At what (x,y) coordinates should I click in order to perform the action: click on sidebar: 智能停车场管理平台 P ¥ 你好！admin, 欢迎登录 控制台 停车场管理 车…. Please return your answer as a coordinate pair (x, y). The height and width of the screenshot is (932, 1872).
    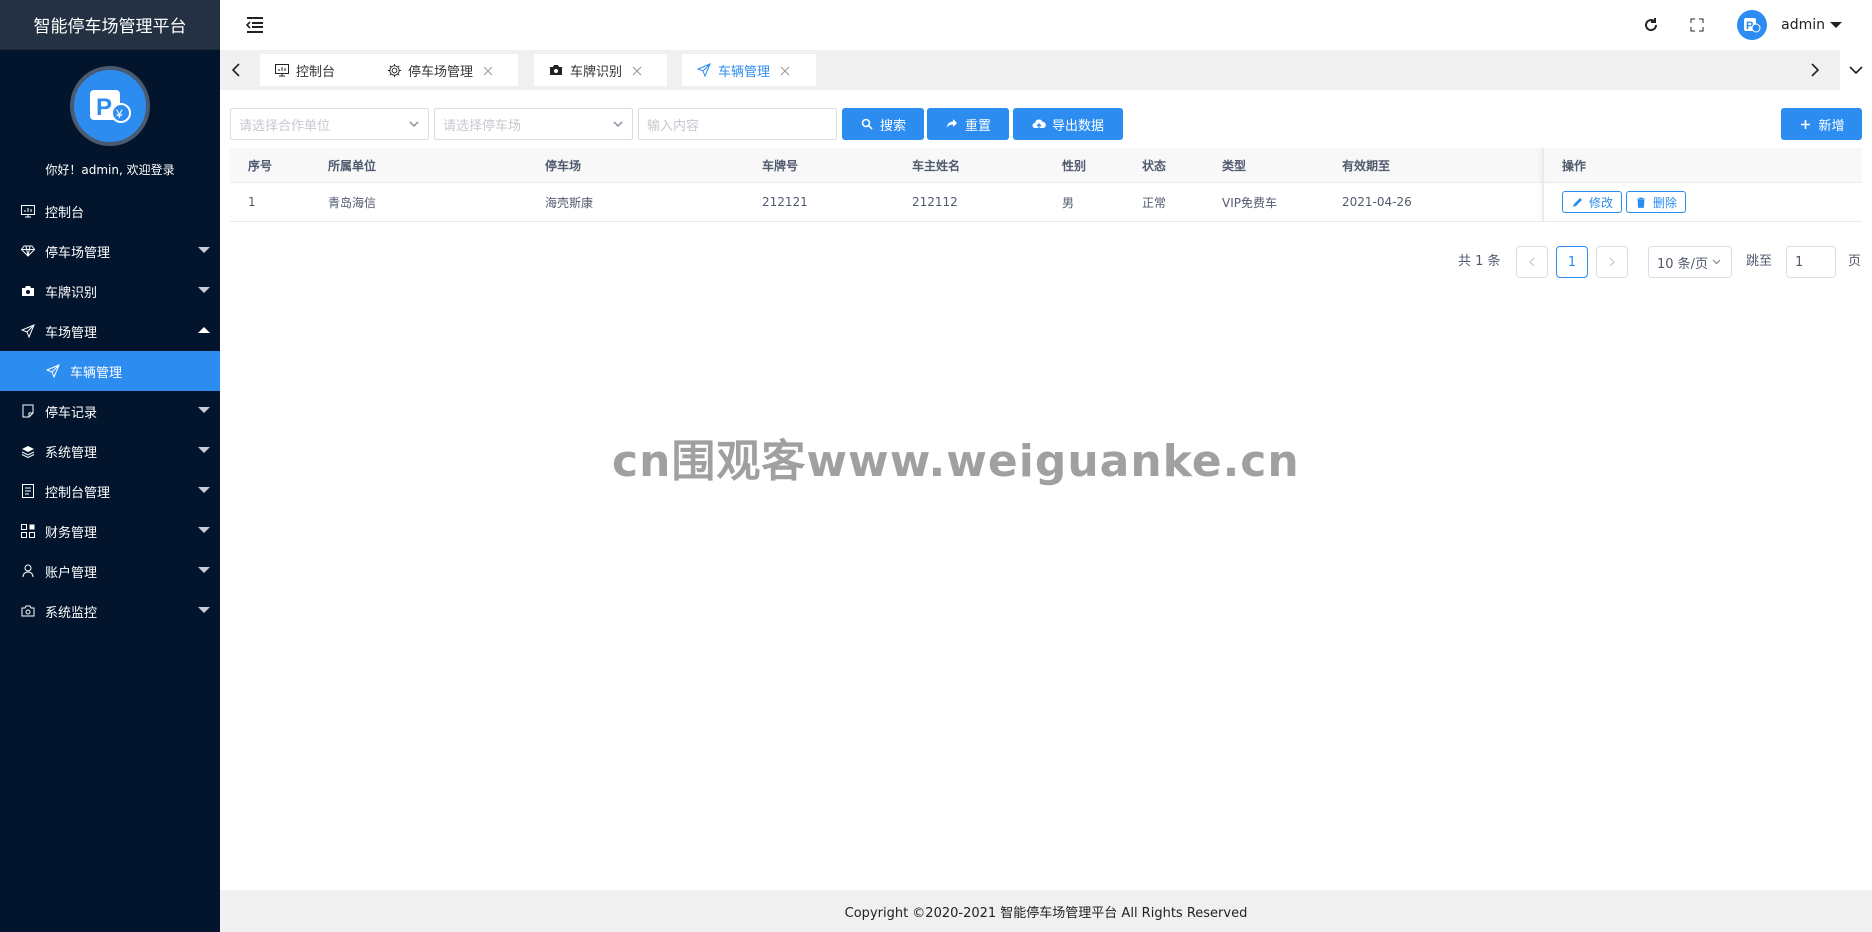
    Looking at the image, I should click on (110, 466).